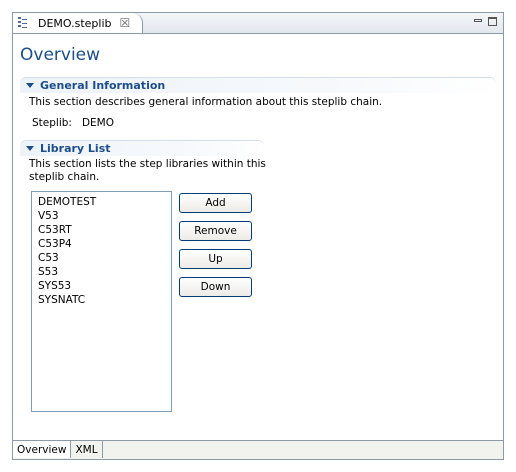 Image resolution: width=516 pixels, height=472 pixels. I want to click on close-icon: ☒, so click(125, 23).